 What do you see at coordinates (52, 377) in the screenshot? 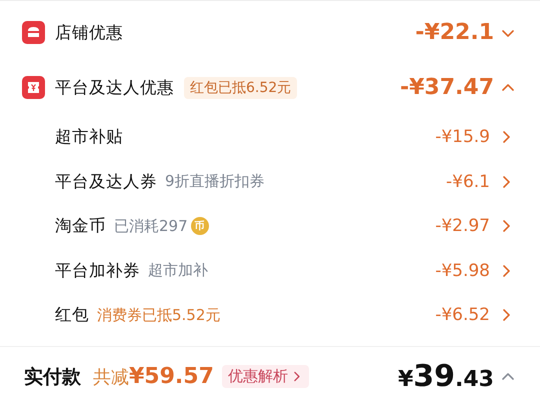
I see `payment-label: 实付款` at bounding box center [52, 377].